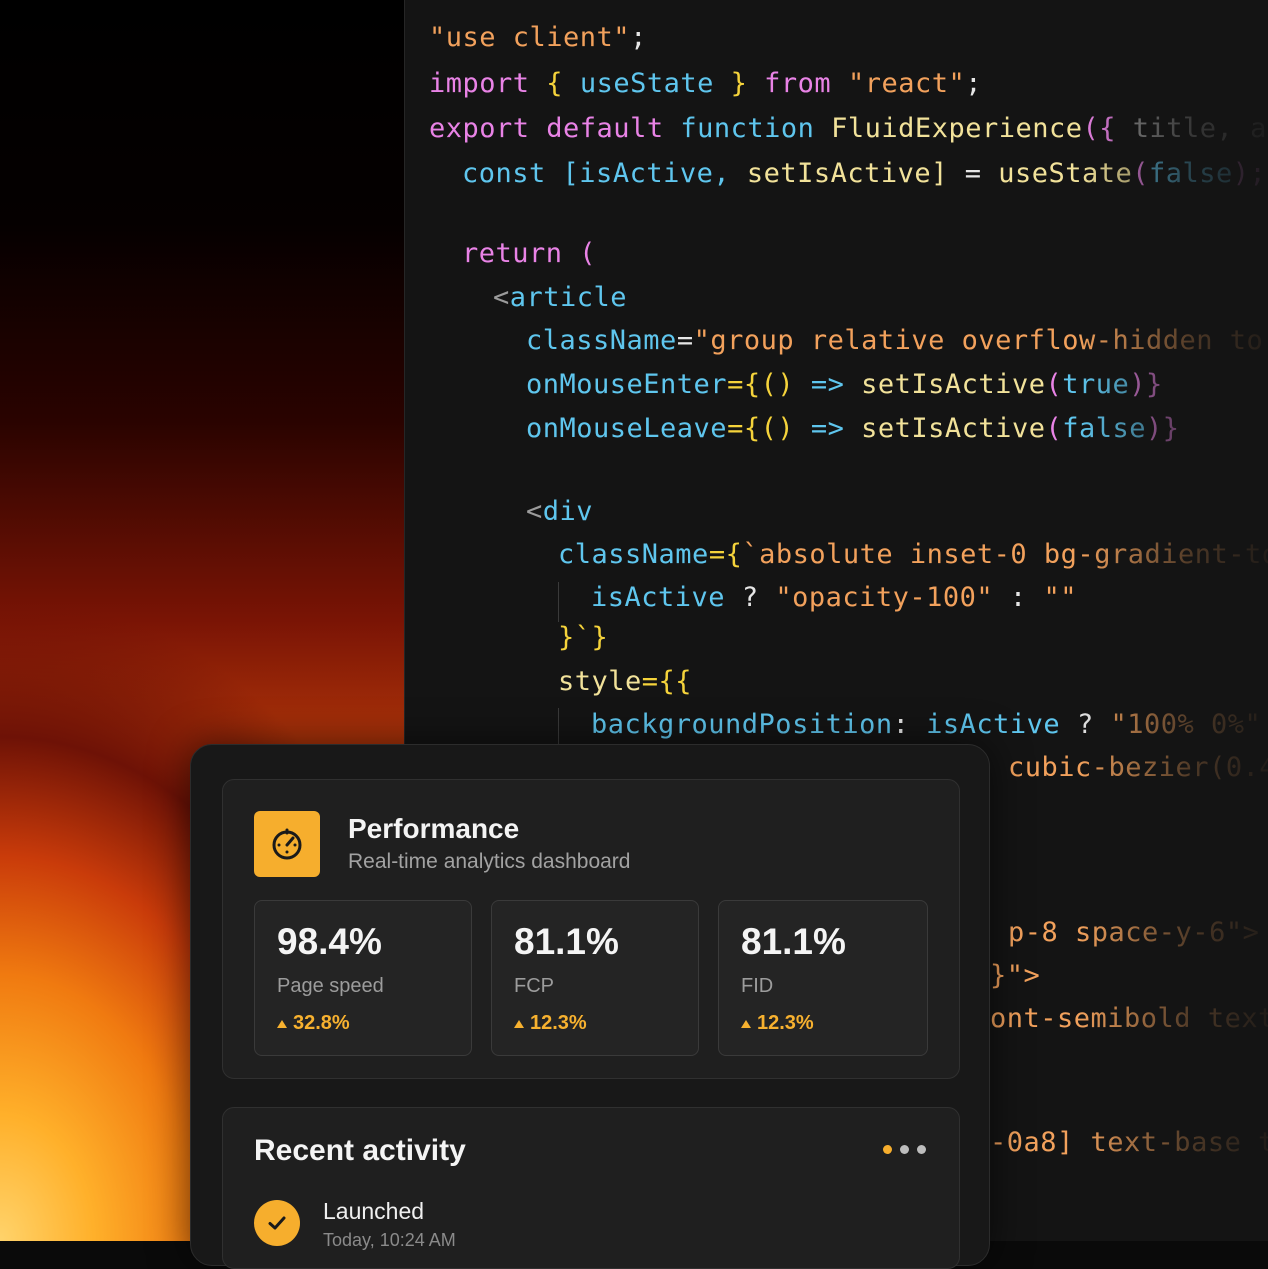  I want to click on code-line: style={{, so click(625, 681).